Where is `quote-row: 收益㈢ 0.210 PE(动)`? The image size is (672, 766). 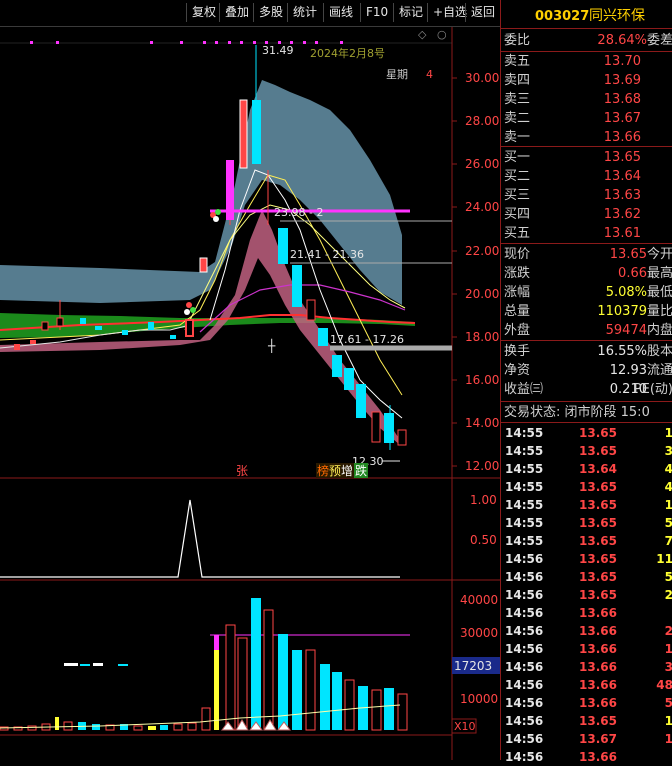 quote-row: 收益㈢ 0.210 PE(动) is located at coordinates (586, 389).